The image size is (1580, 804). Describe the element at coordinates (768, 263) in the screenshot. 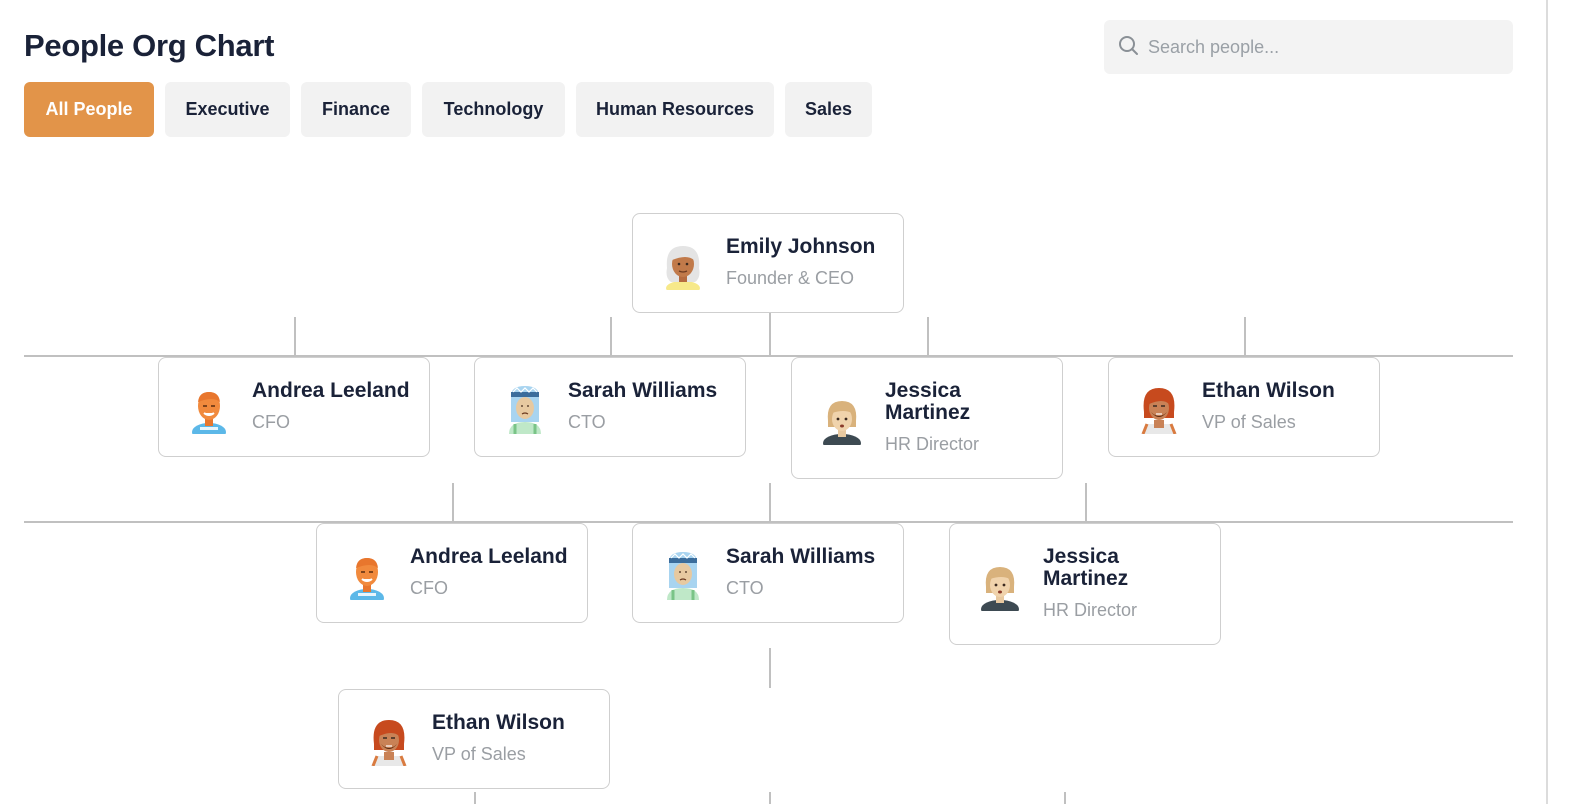

I see `person-card-emily-johnson: Emily Johnson Founder & CEO` at that location.